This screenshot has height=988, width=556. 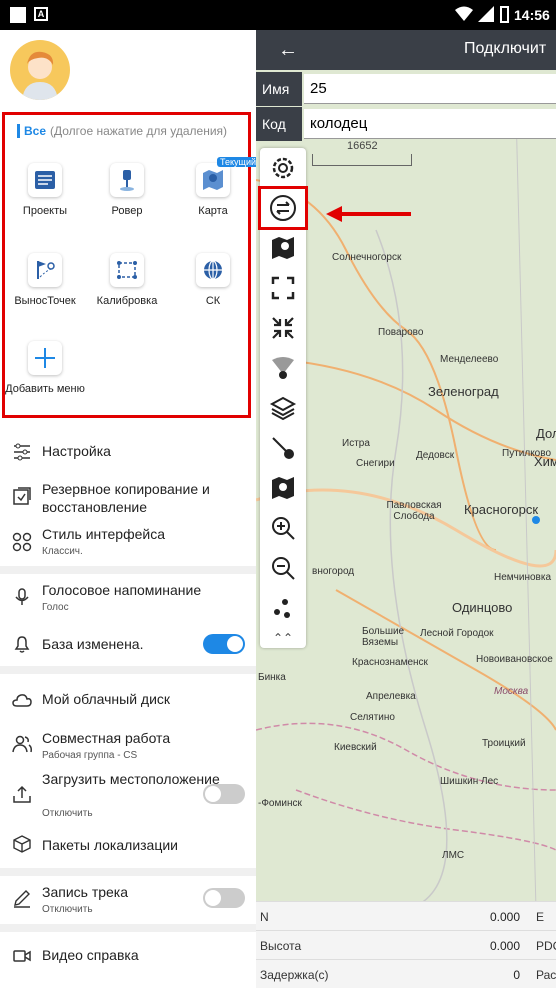 I want to click on menu-label: Видео справка, so click(x=90, y=955).